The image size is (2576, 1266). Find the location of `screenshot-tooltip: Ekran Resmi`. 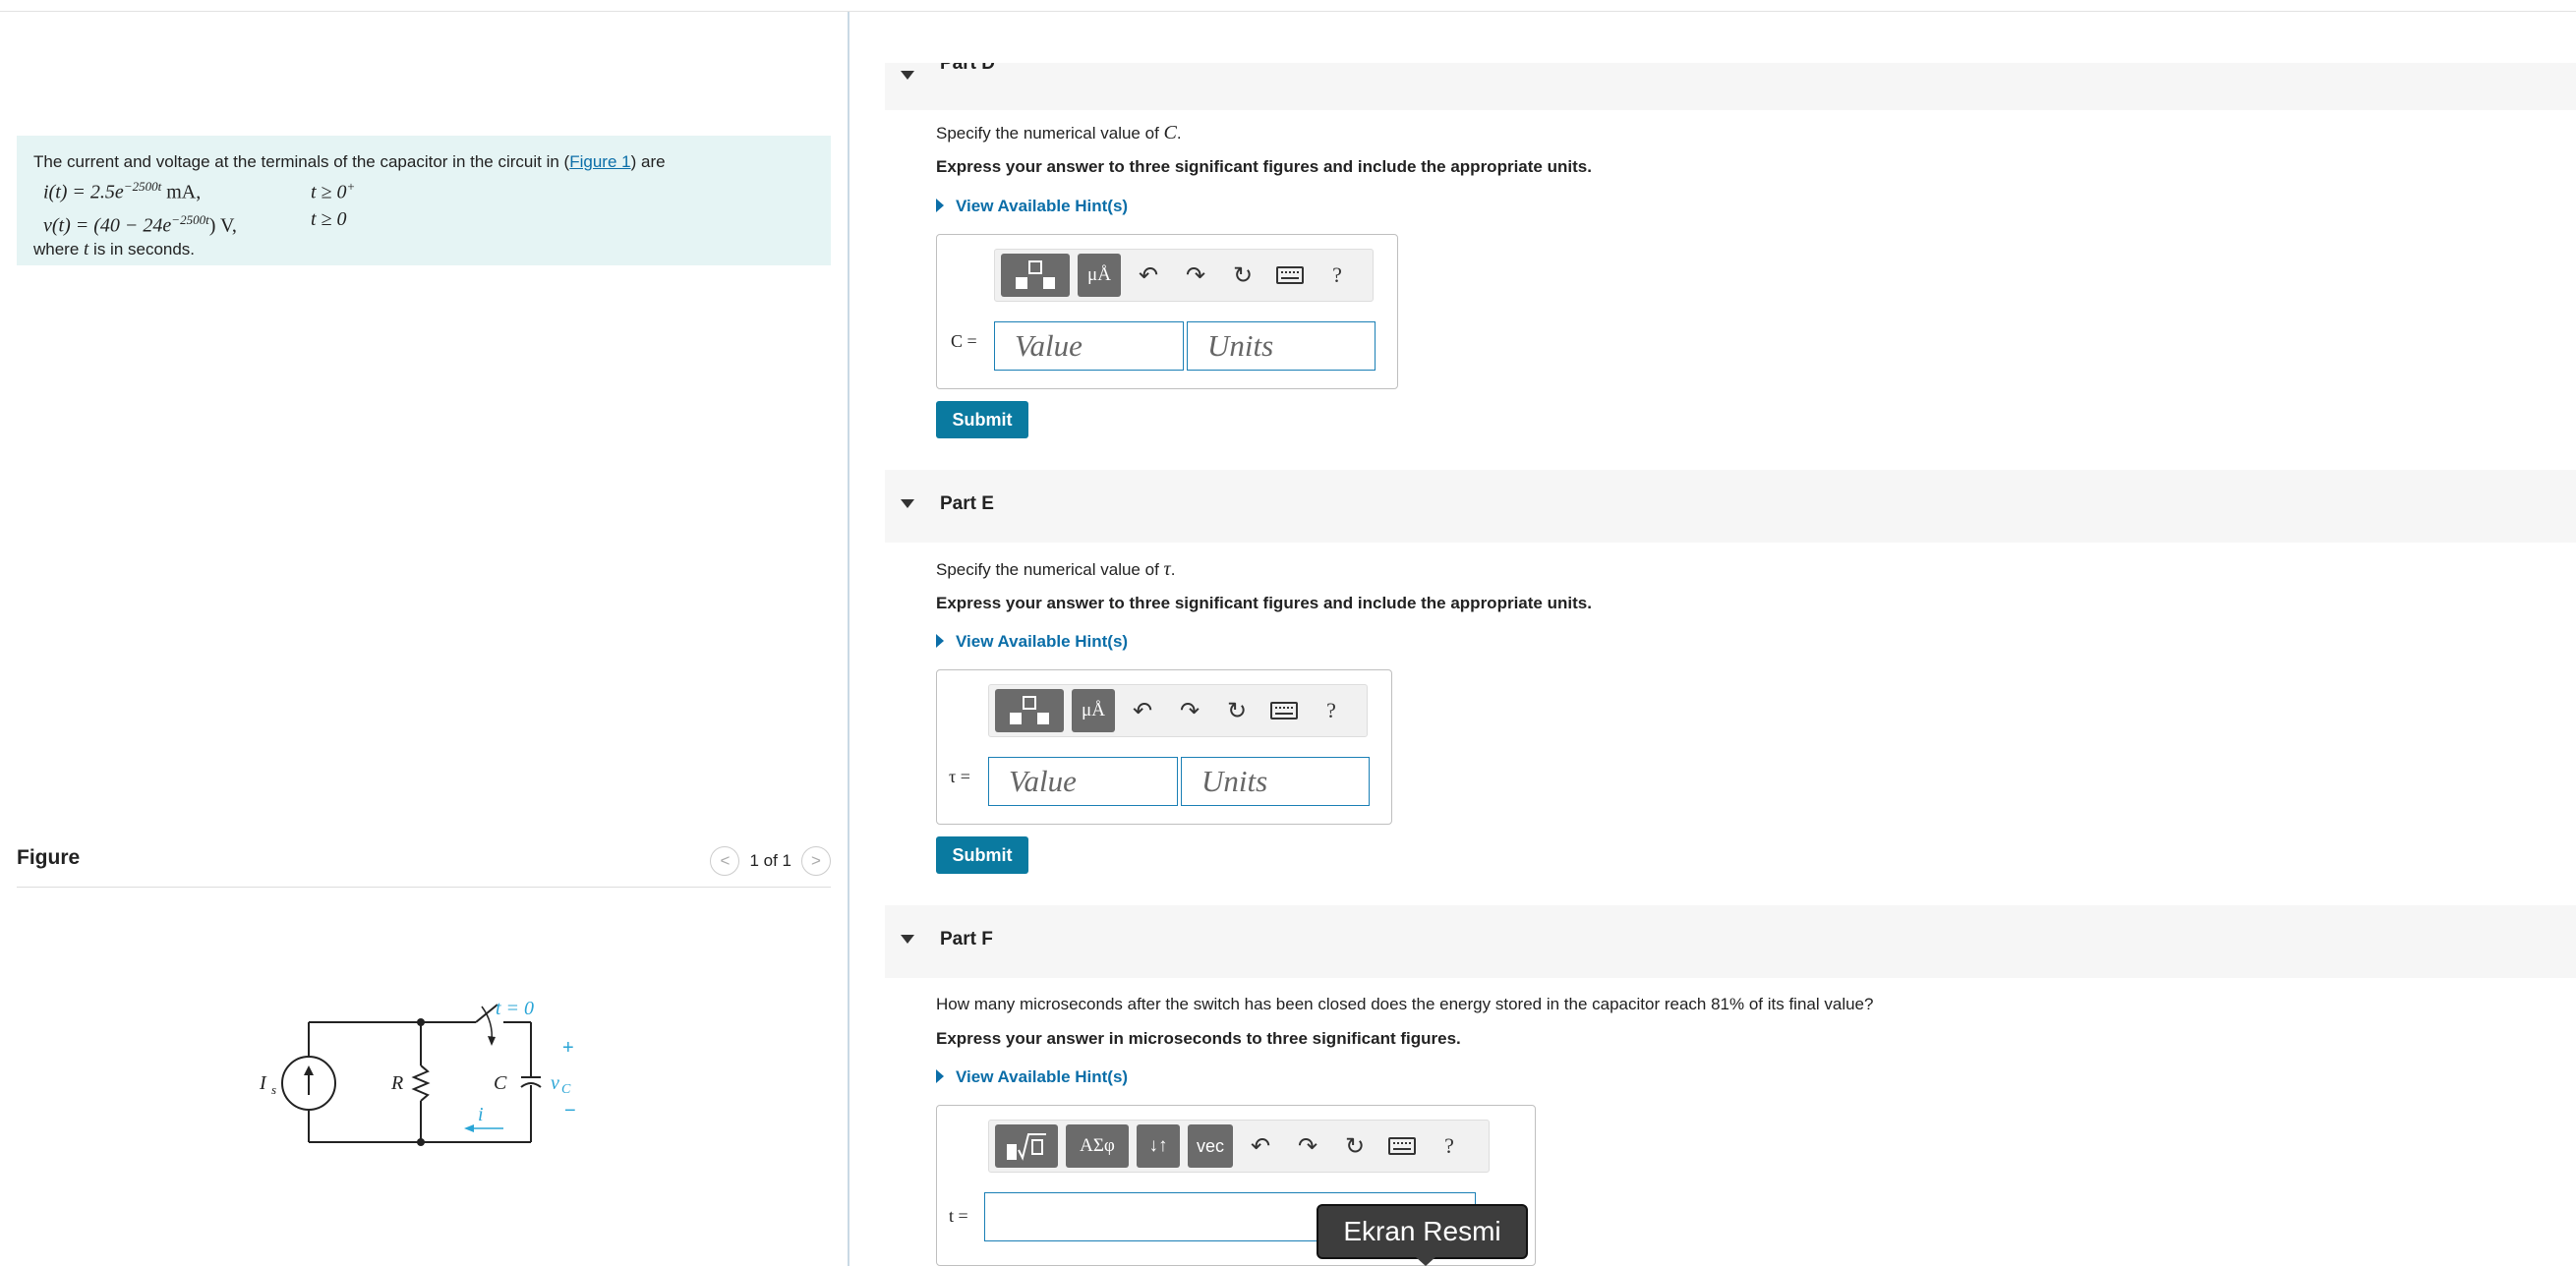

screenshot-tooltip: Ekran Resmi is located at coordinates (1422, 1231).